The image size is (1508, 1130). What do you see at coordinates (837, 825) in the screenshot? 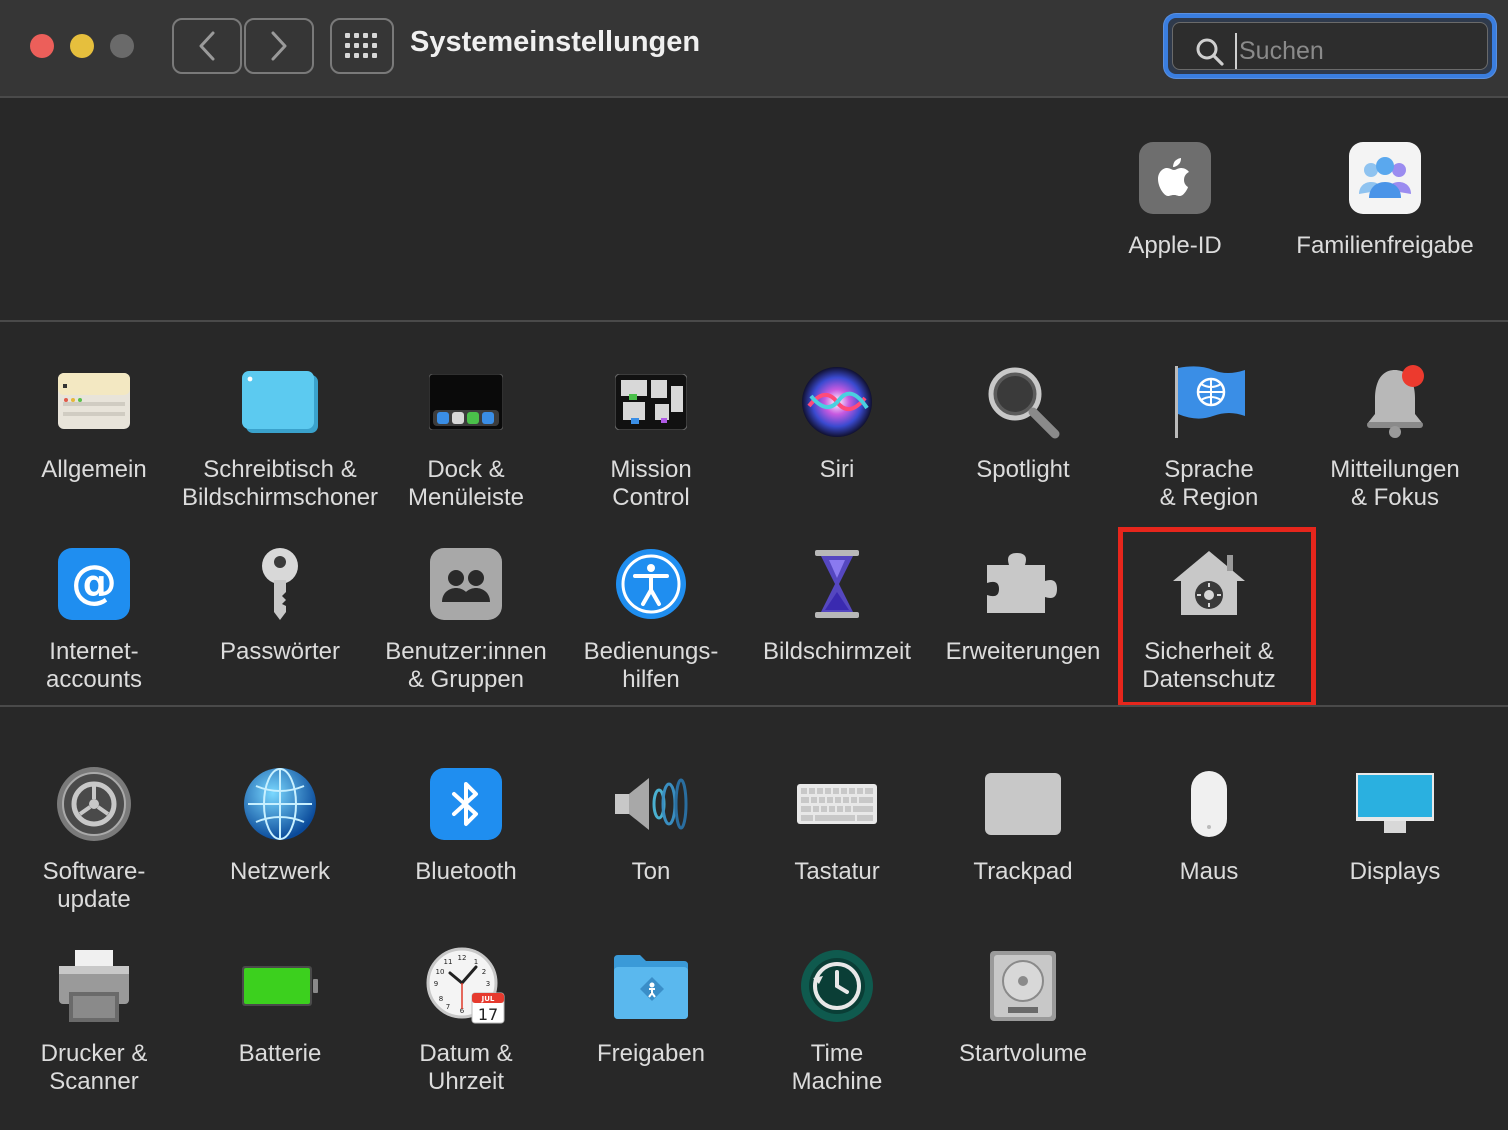
I see `pref-keyboard: Tastatur` at bounding box center [837, 825].